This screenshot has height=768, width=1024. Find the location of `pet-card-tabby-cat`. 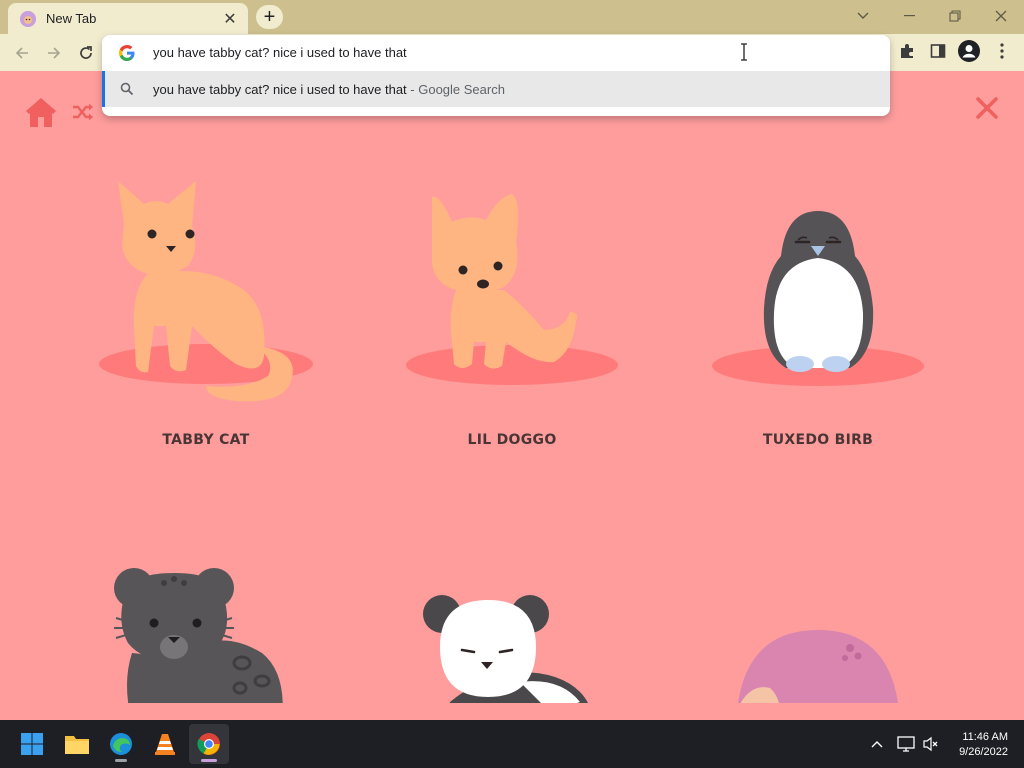

pet-card-tabby-cat is located at coordinates (211, 298).